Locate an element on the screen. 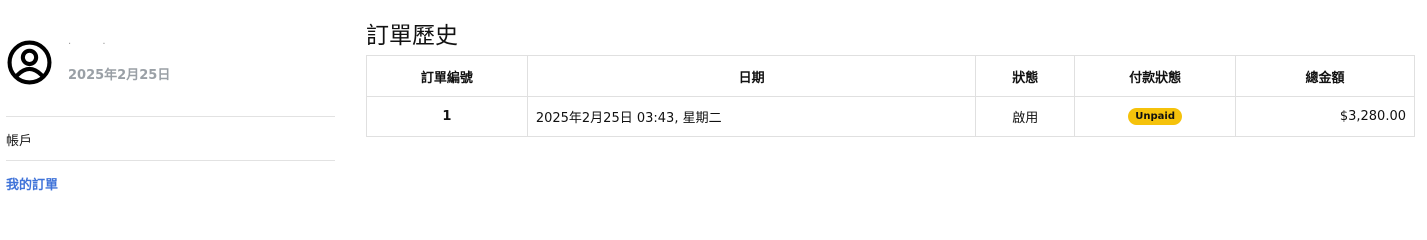 The width and height of the screenshot is (1427, 240). column-header-payment-status: 付款狀態 is located at coordinates (1155, 76).